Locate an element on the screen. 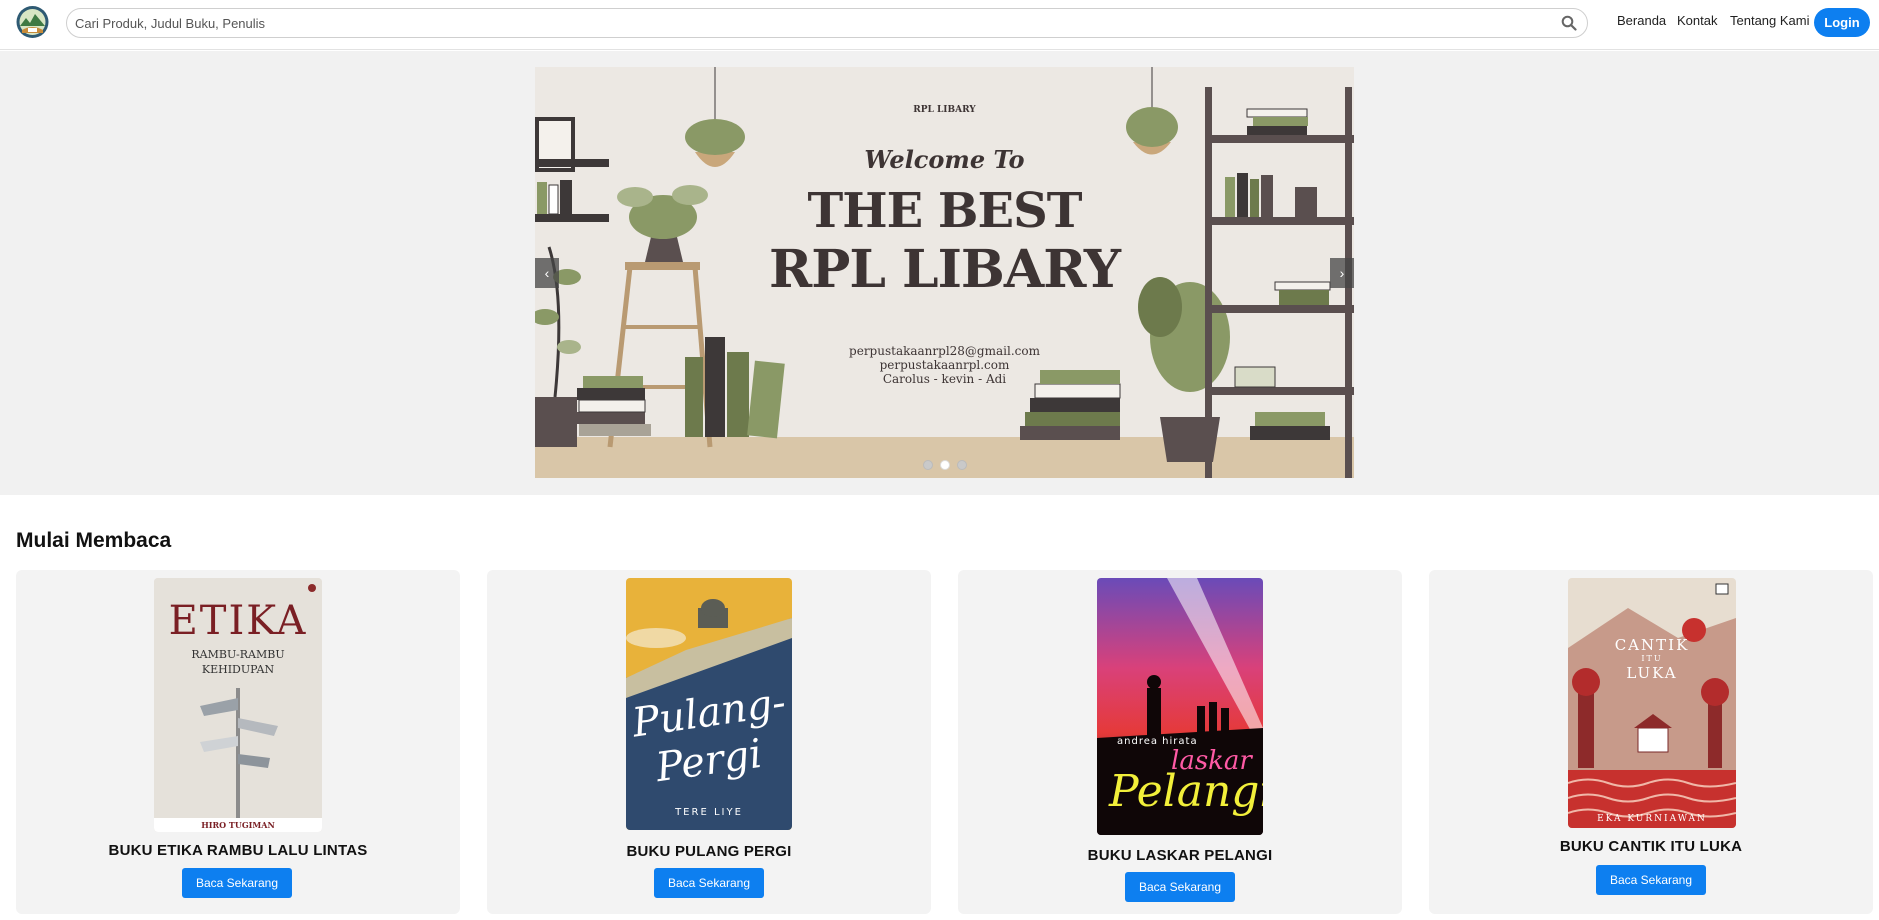 This screenshot has width=1879, height=920. book-title: BUKU ETIKA RAMBU LALU LINTAS is located at coordinates (238, 850).